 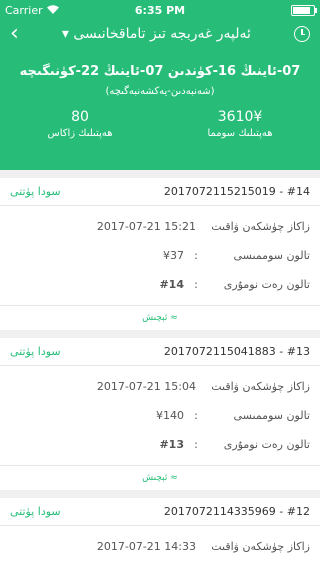 I want to click on order-time-row: 2017-07-21 15:04 زاكاز چۈشكەن ۋاقىت, so click(x=160, y=386).